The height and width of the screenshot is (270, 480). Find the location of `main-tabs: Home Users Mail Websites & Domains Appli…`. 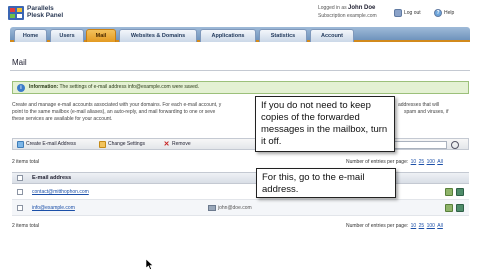

main-tabs: Home Users Mail Websites & Domains Appli… is located at coordinates (240, 34).